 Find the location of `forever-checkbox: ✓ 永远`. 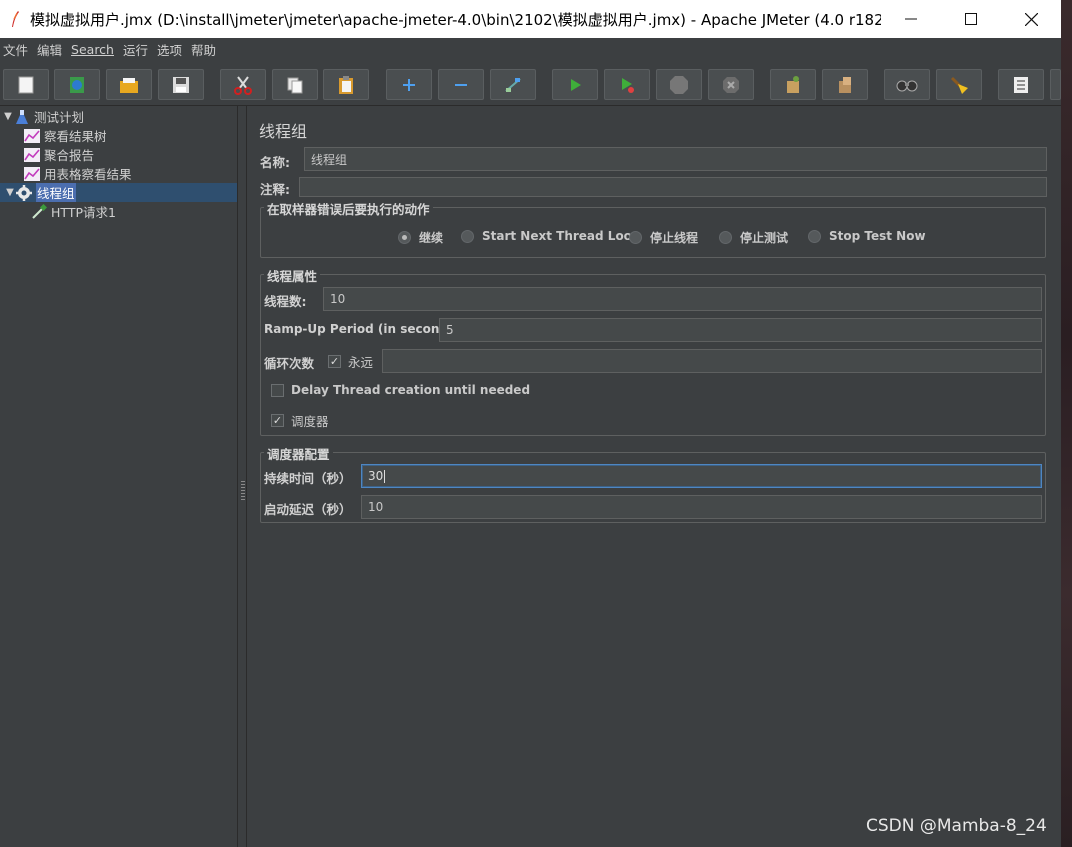

forever-checkbox: ✓ 永远 is located at coordinates (350, 361).